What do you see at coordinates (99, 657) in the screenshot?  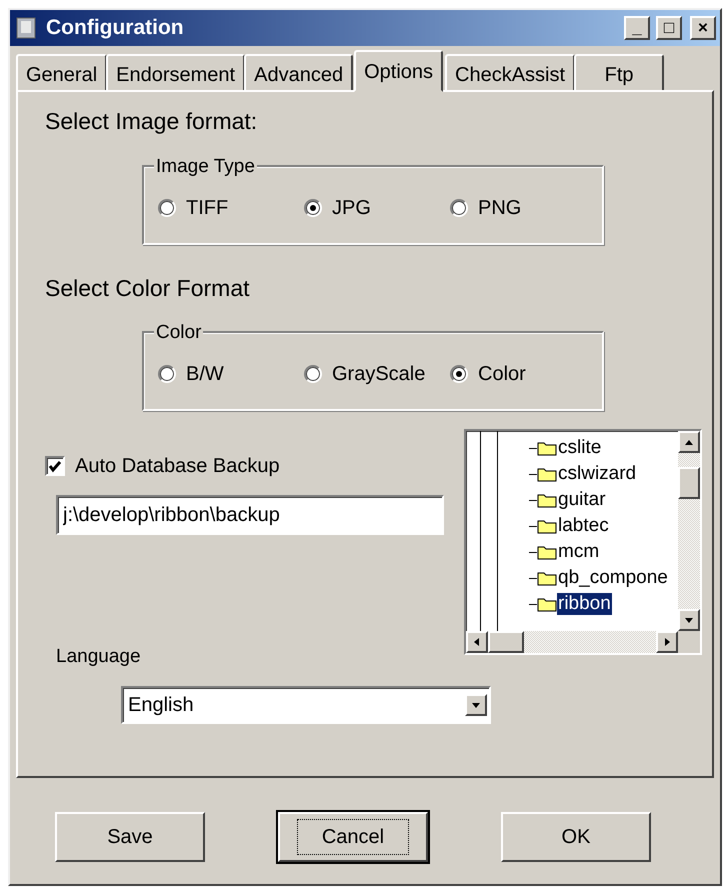 I see `field-label: Language` at bounding box center [99, 657].